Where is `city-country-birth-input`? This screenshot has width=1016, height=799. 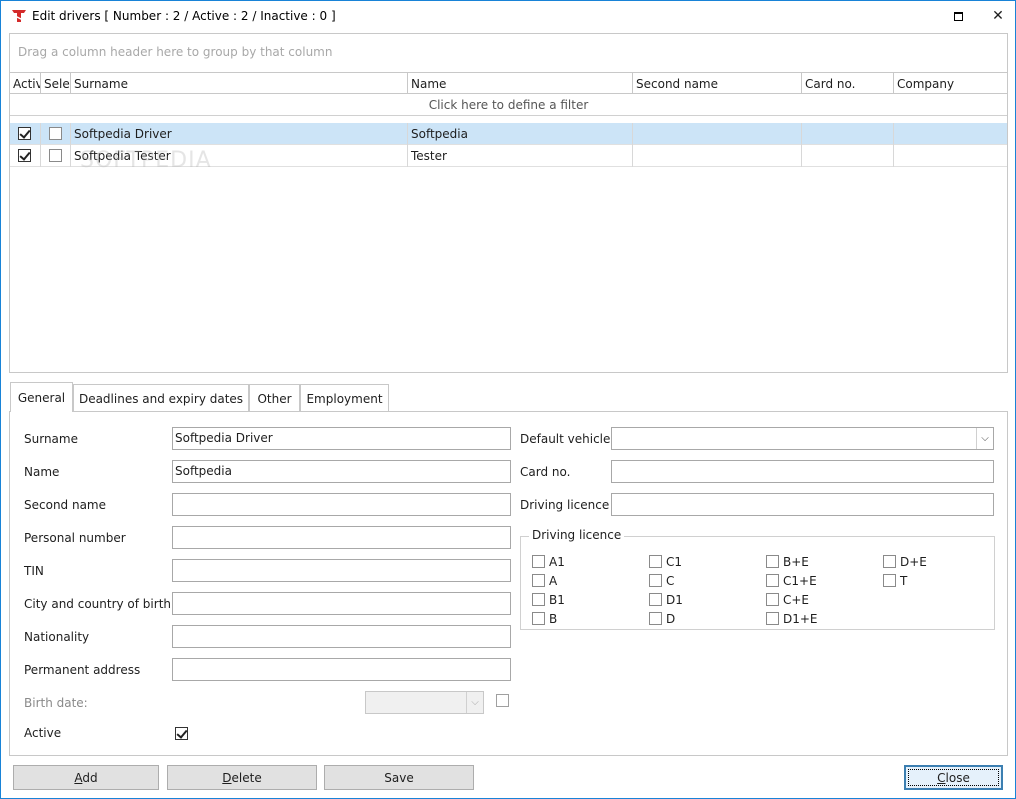 city-country-birth-input is located at coordinates (341, 603).